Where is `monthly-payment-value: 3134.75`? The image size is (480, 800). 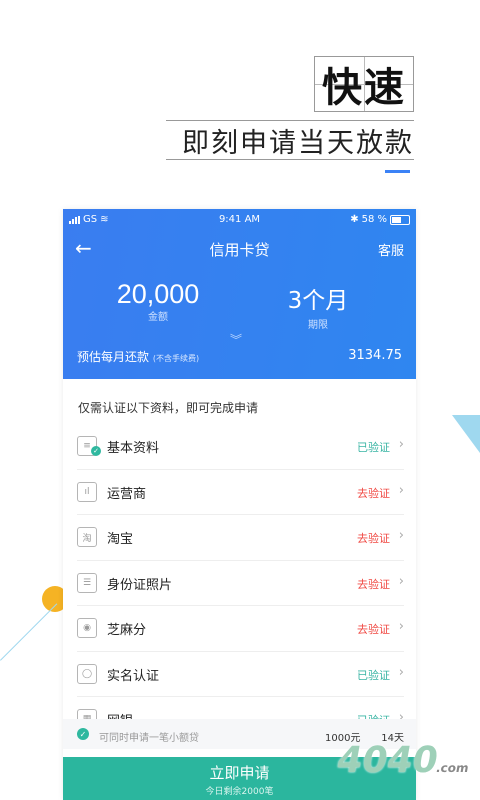 monthly-payment-value: 3134.75 is located at coordinates (375, 355).